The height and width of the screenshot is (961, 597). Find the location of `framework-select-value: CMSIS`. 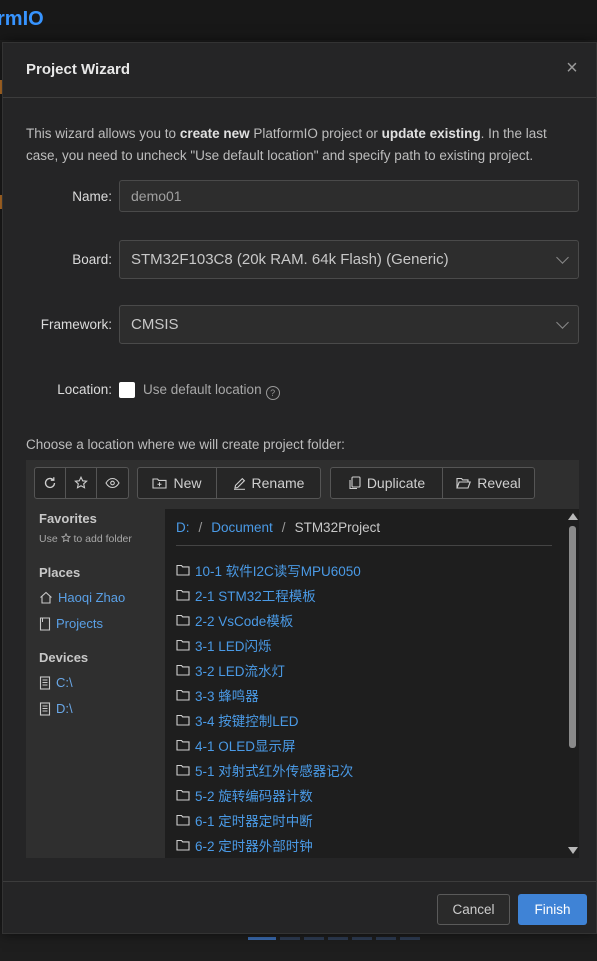

framework-select-value: CMSIS is located at coordinates (155, 324).